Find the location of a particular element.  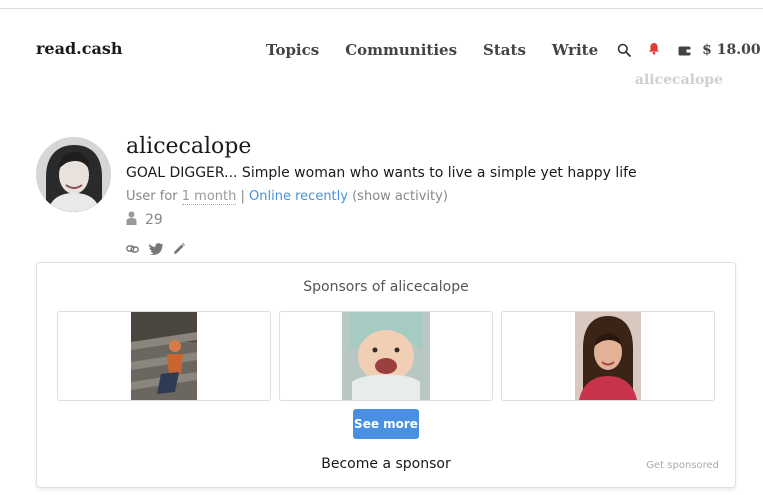

social-links is located at coordinates (160, 249).